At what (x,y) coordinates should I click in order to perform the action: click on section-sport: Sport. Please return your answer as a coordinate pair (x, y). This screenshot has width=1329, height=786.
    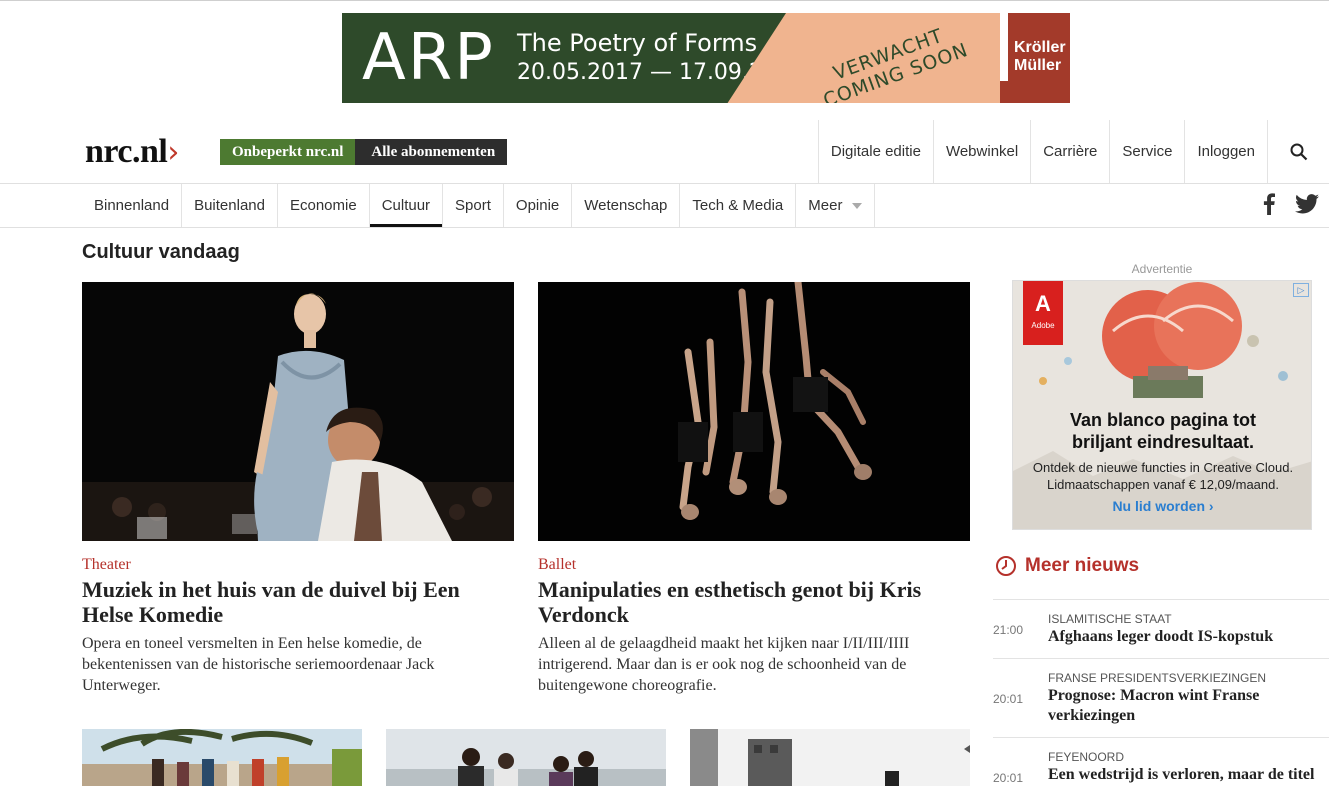
    Looking at the image, I should click on (473, 205).